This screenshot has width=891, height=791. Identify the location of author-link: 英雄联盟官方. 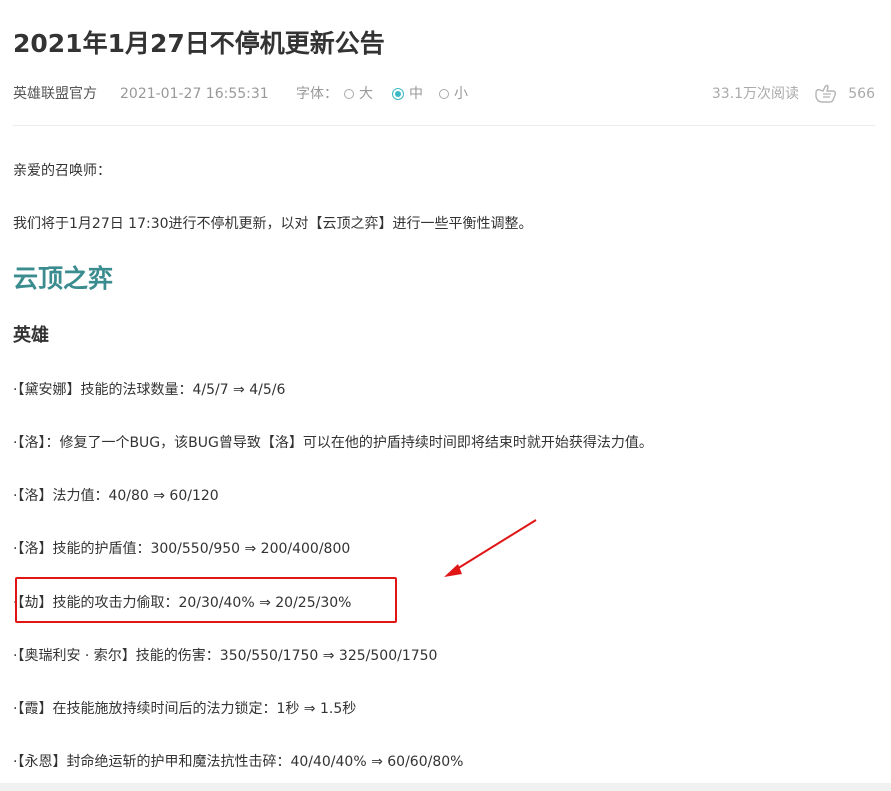
(55, 94).